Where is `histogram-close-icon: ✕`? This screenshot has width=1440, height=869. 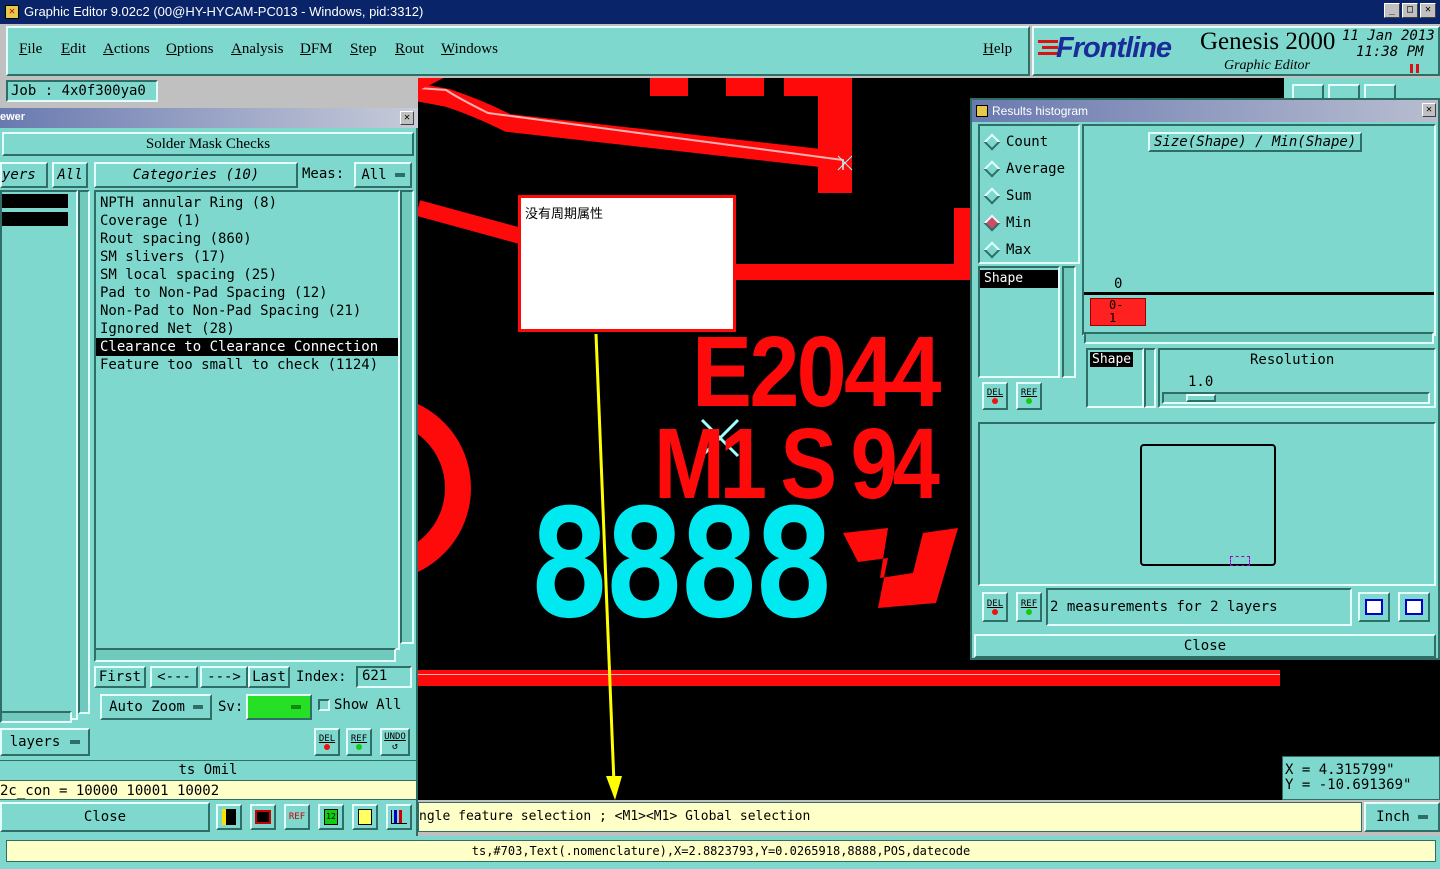 histogram-close-icon: ✕ is located at coordinates (1429, 110).